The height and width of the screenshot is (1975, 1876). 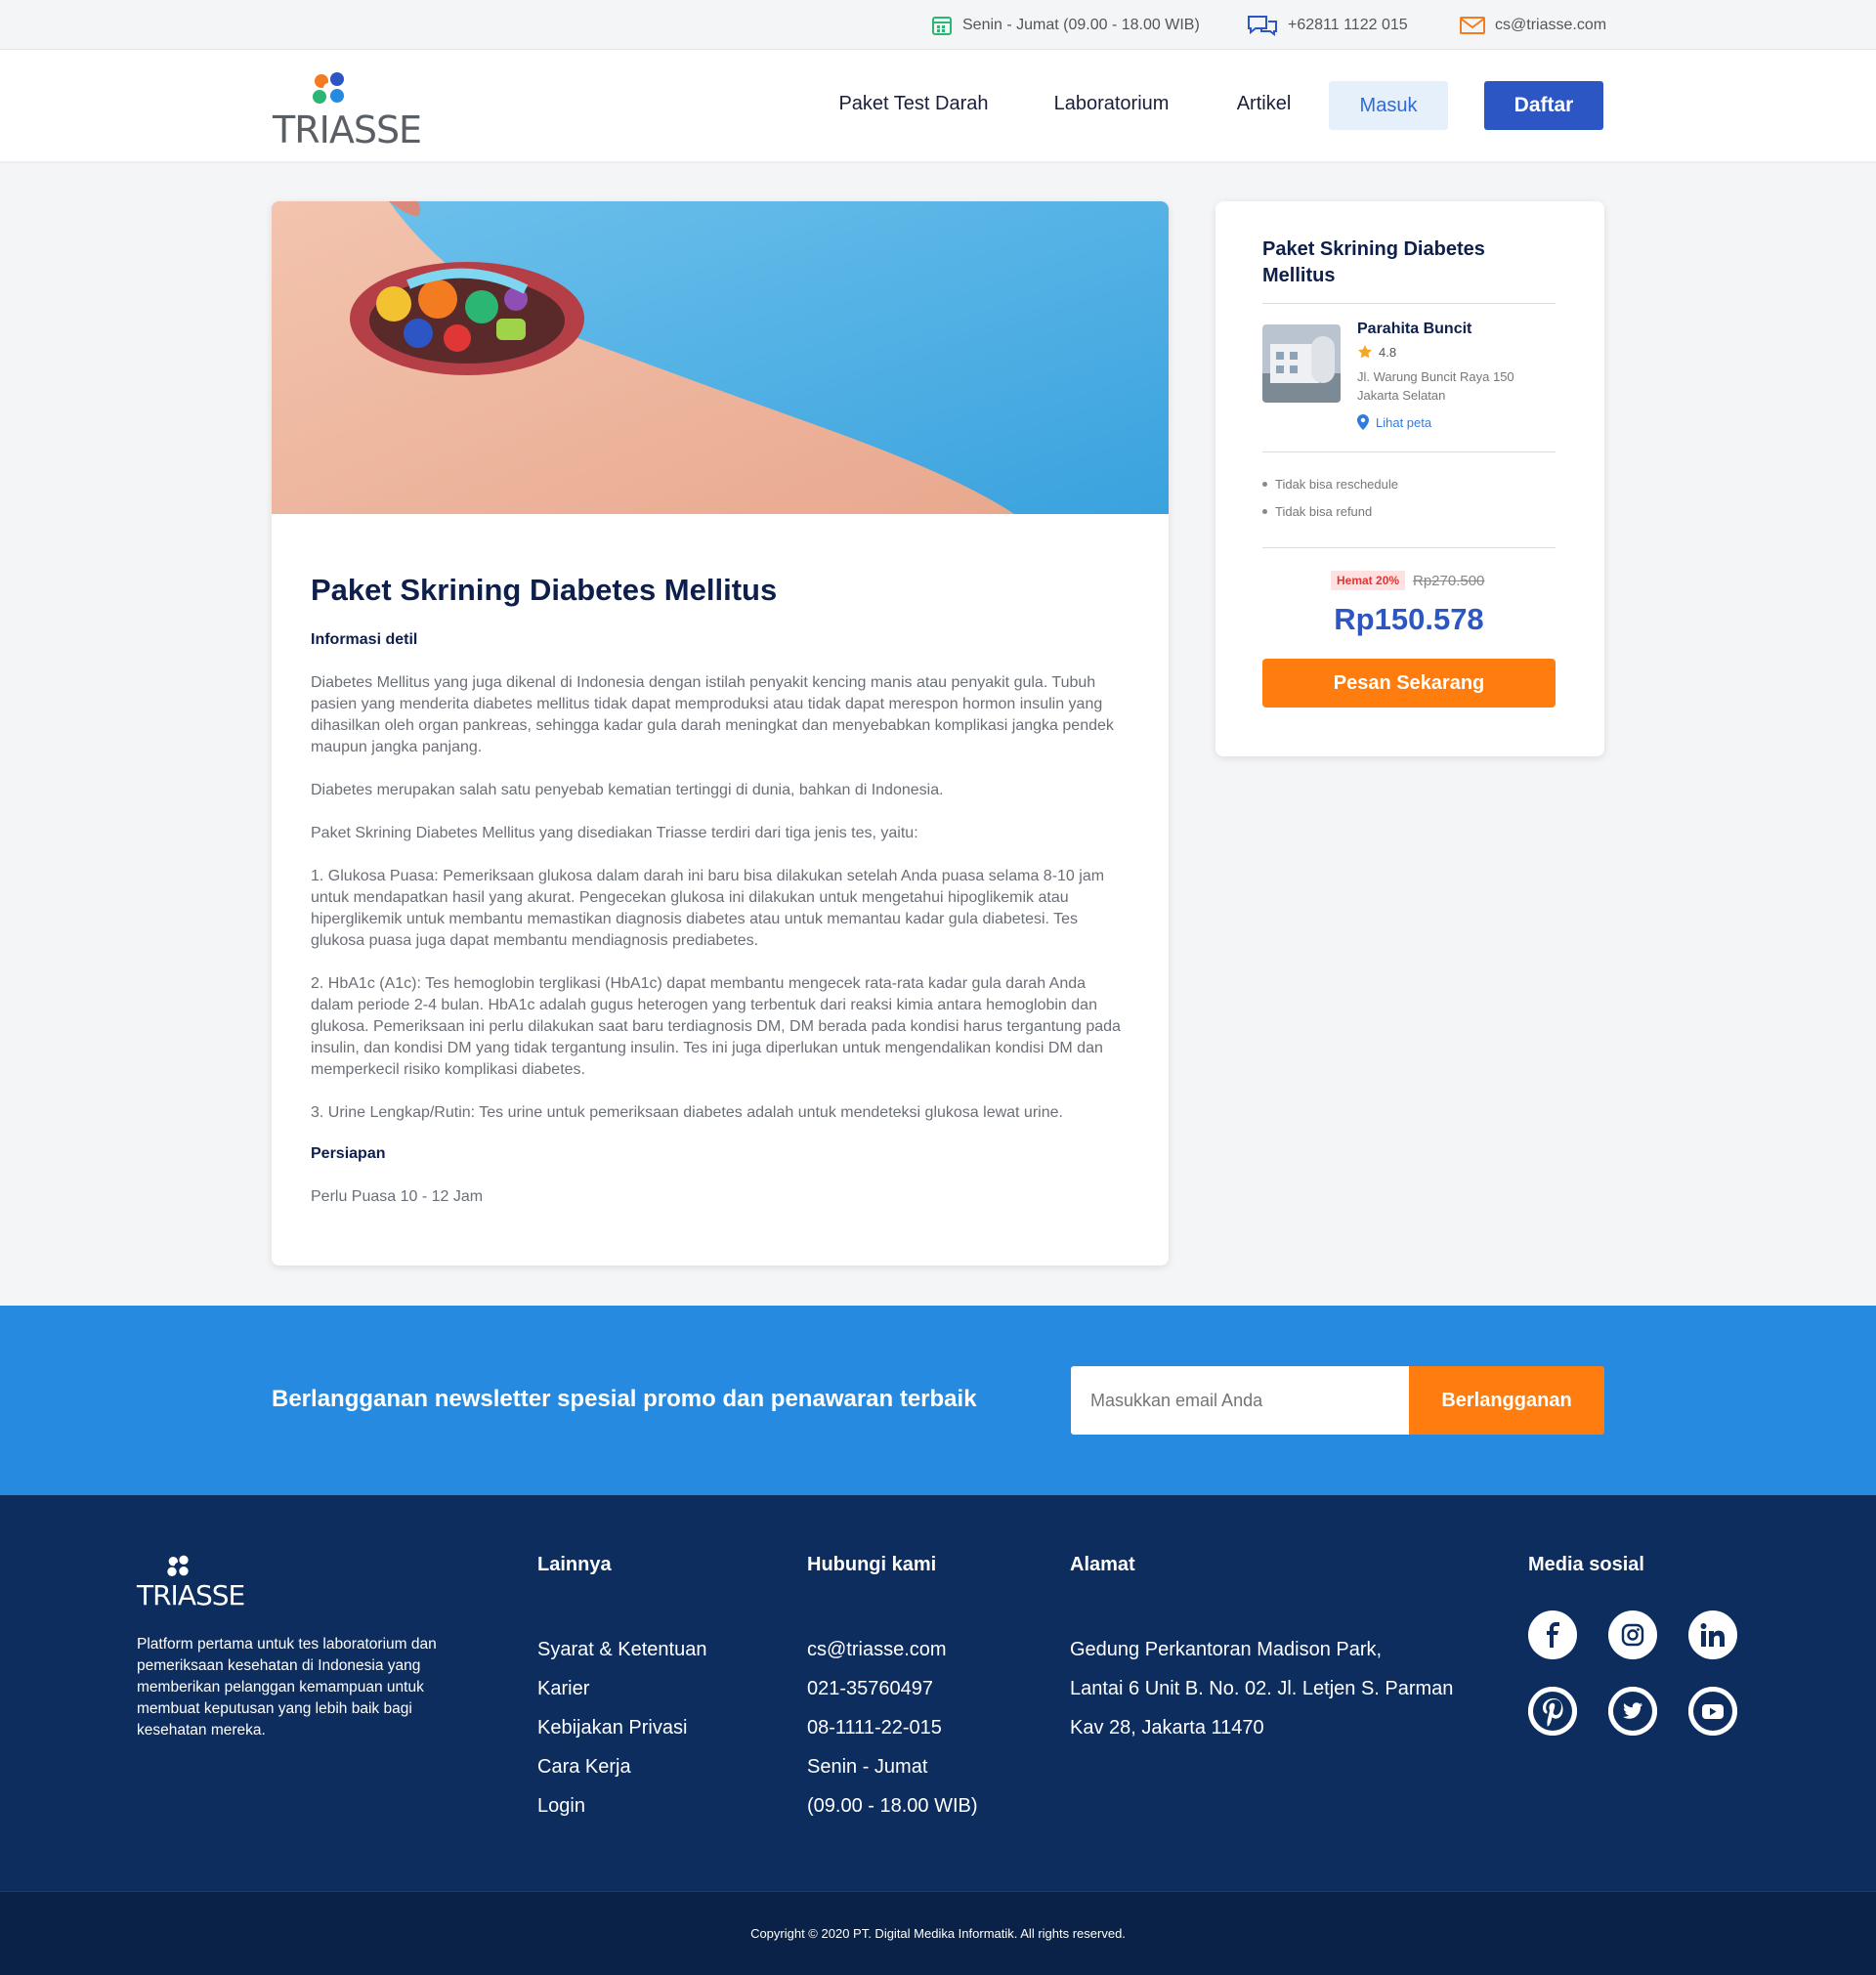 I want to click on footer-link-privacy: Kebijakan Privasi, so click(x=621, y=1728).